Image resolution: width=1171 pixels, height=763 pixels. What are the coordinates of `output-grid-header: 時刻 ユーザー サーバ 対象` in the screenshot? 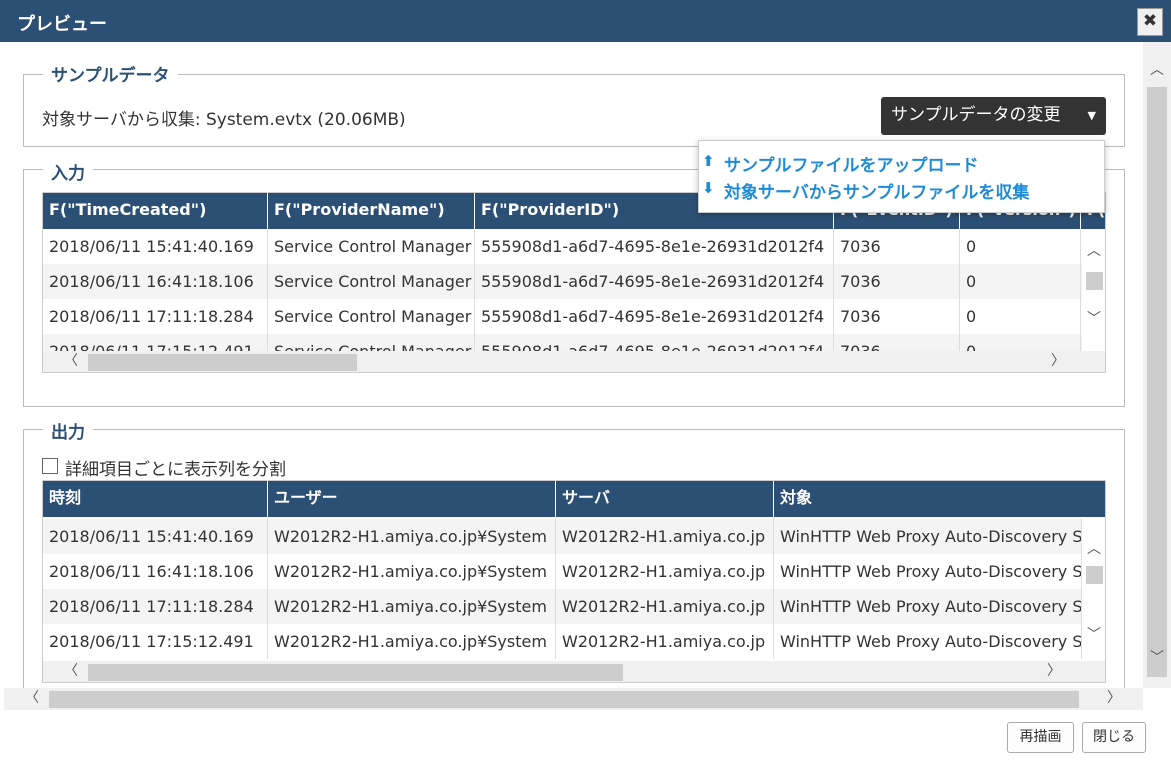 It's located at (574, 499).